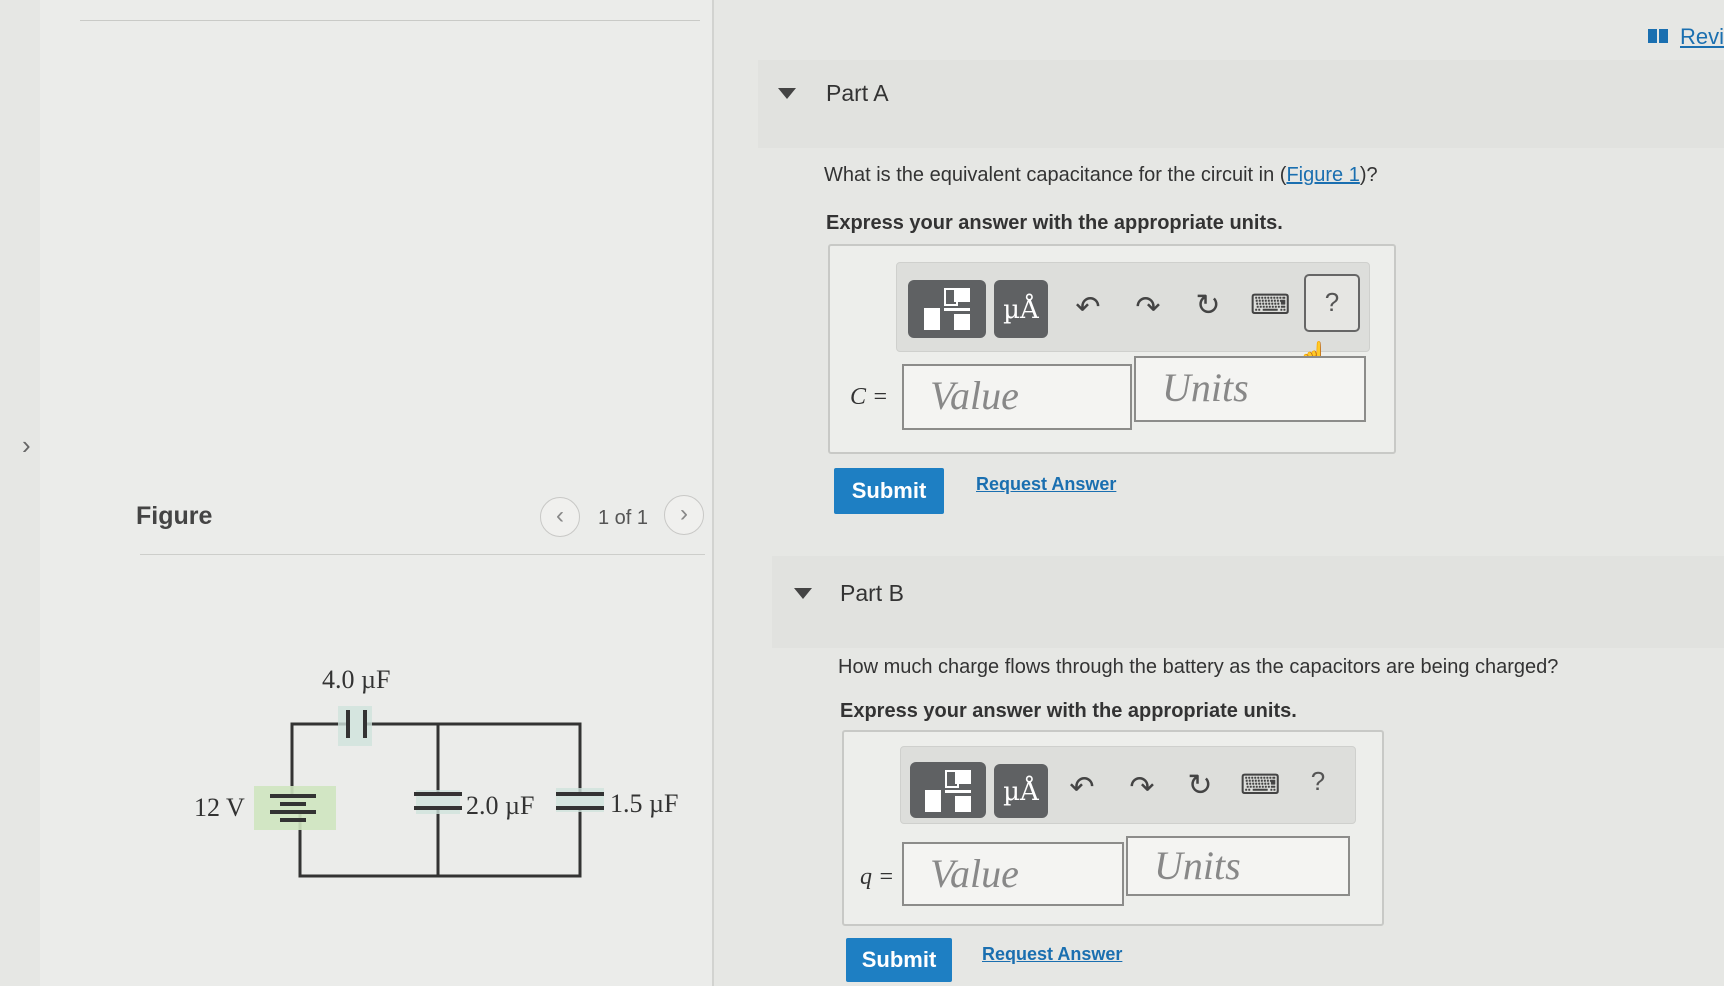 The width and height of the screenshot is (1724, 986). I want to click on variable-label: q =, so click(877, 877).